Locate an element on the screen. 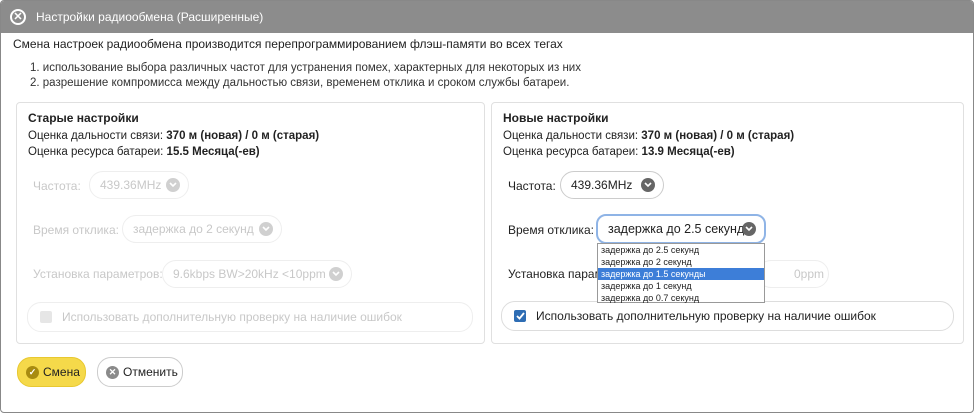  old-battery-value: 15.5 Месяца(-ев) is located at coordinates (213, 152).